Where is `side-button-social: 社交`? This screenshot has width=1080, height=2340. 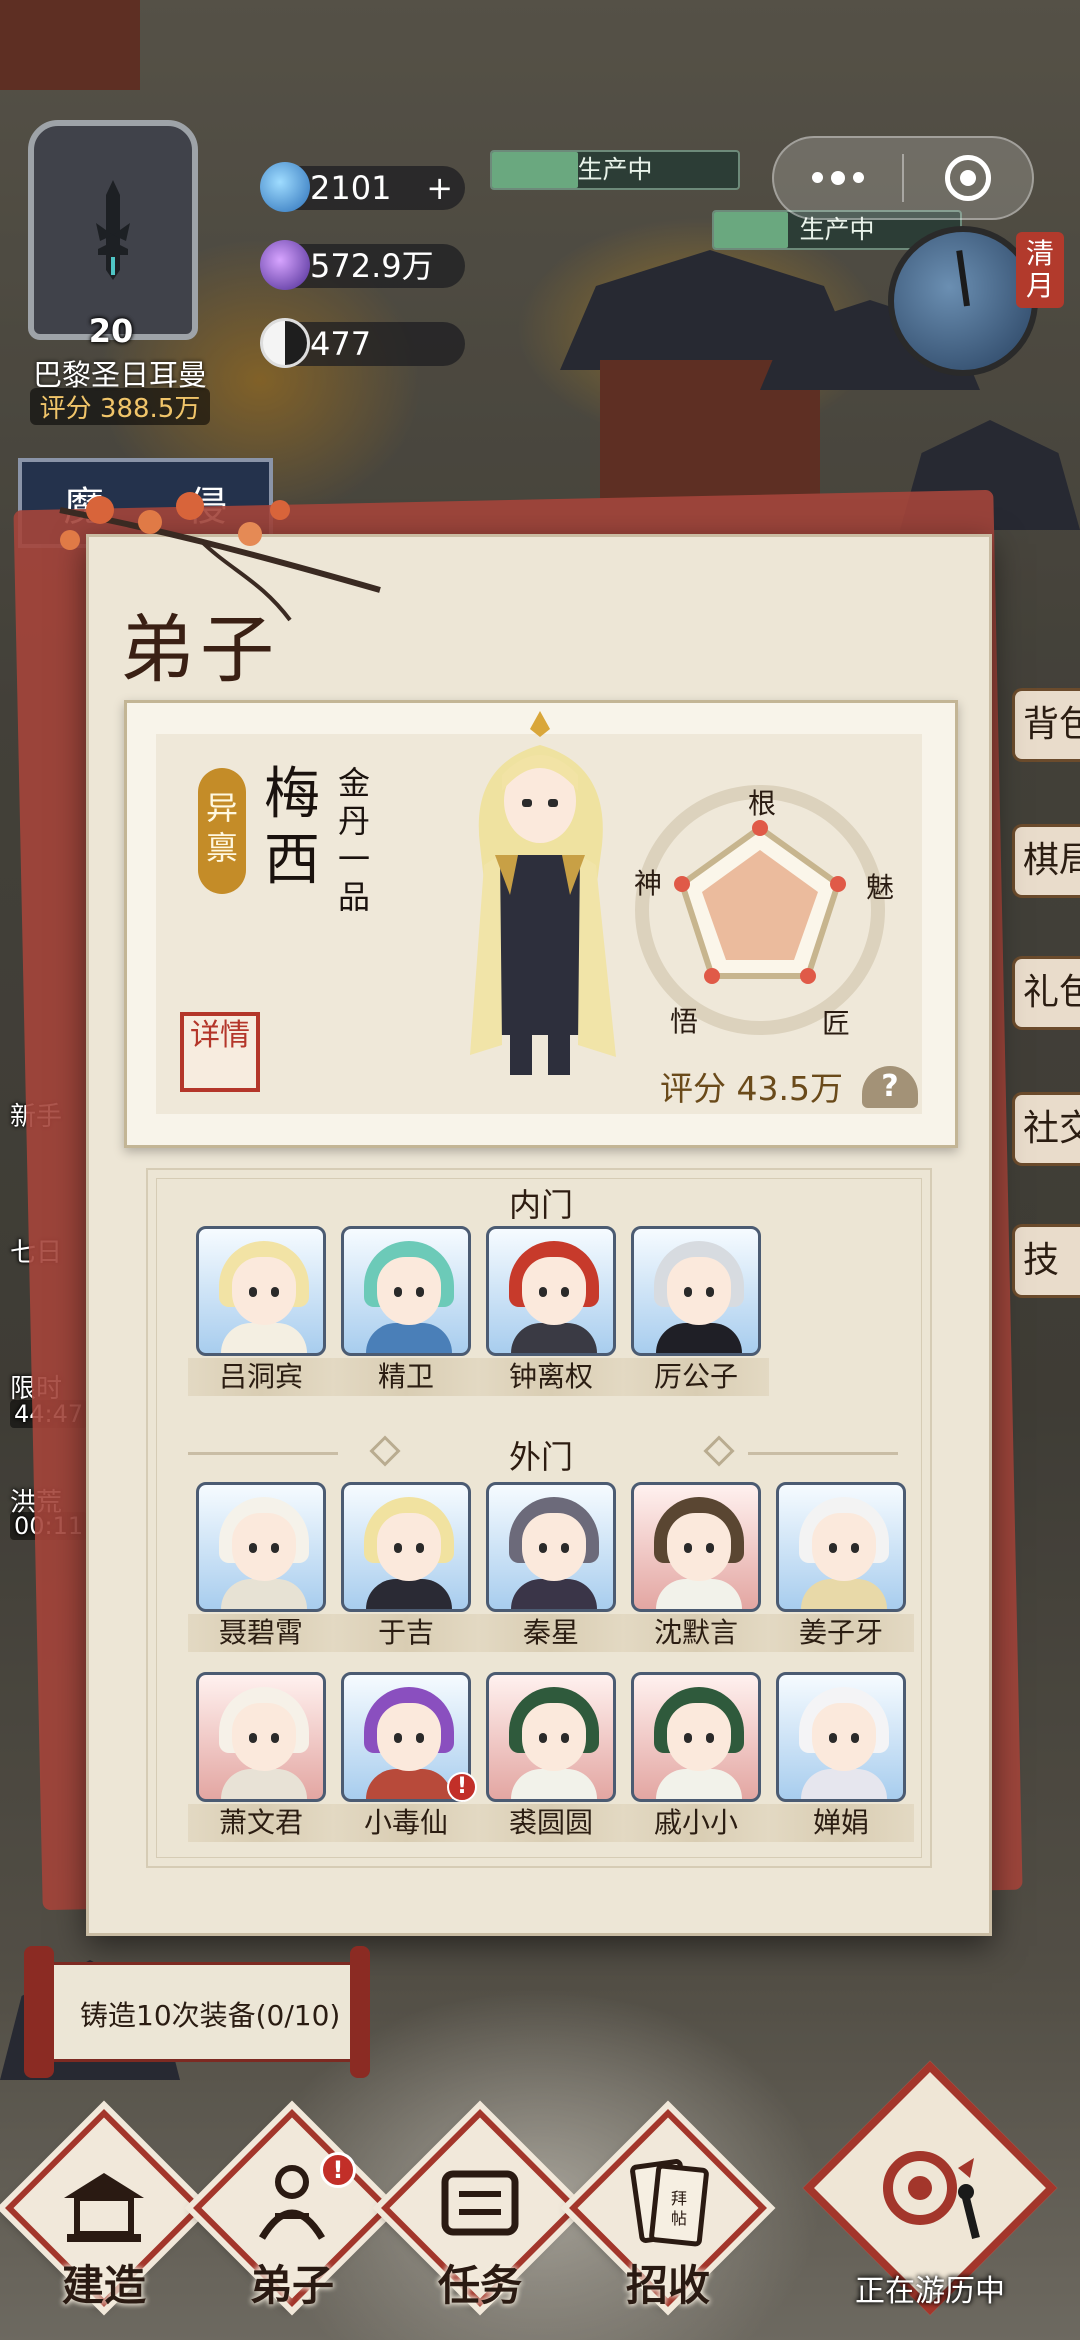 side-button-social: 社交 is located at coordinates (1046, 1129).